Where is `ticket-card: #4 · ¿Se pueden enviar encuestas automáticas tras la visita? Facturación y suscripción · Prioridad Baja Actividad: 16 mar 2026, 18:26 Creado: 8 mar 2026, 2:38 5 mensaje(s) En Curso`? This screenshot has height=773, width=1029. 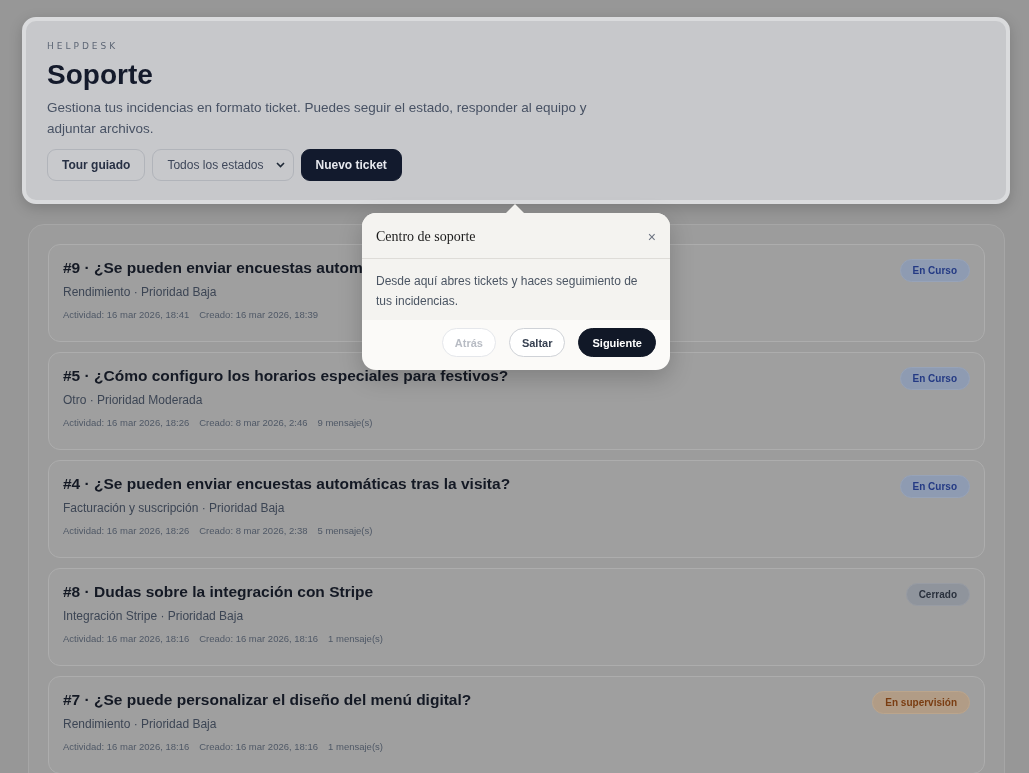 ticket-card: #4 · ¿Se pueden enviar encuestas automáticas tras la visita? Facturación y suscripción · Prioridad Baja Actividad: 16 mar 2026, 18:26 Creado: 8 mar 2026, 2:38 5 mensaje(s) En Curso is located at coordinates (516, 509).